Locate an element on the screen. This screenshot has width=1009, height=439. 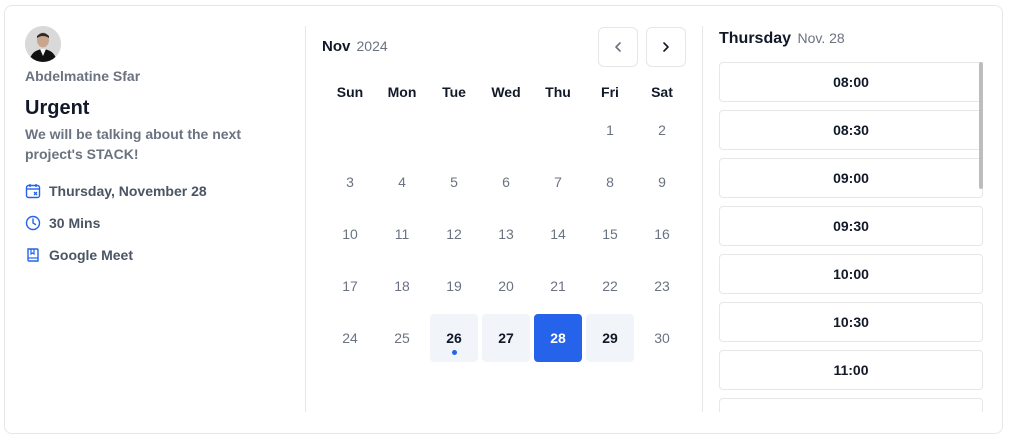
calendar-day-number: 2 is located at coordinates (662, 130).